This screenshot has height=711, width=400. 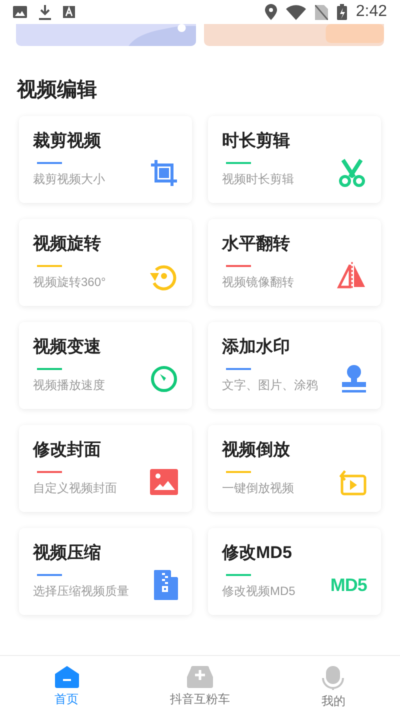 What do you see at coordinates (294, 262) in the screenshot?
I see `tool-card: 水平翻转 视频镜像翻转` at bounding box center [294, 262].